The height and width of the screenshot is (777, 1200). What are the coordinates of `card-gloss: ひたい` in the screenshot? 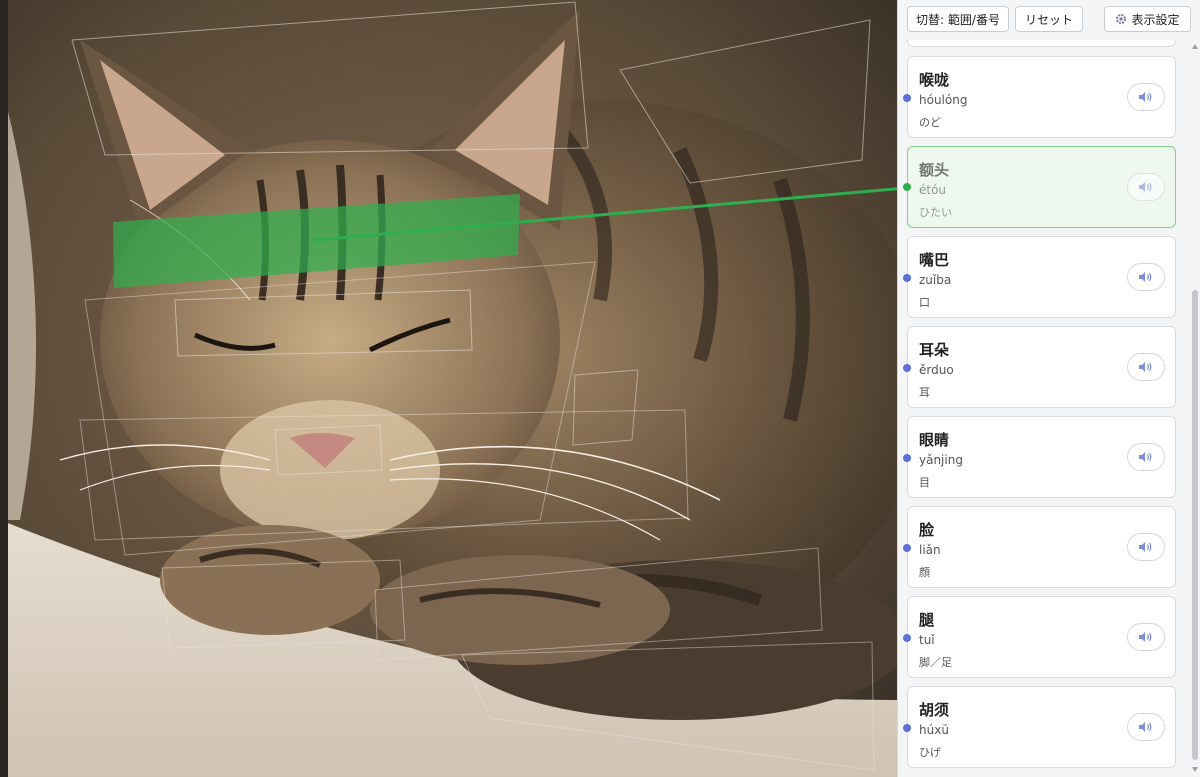 It's located at (935, 212).